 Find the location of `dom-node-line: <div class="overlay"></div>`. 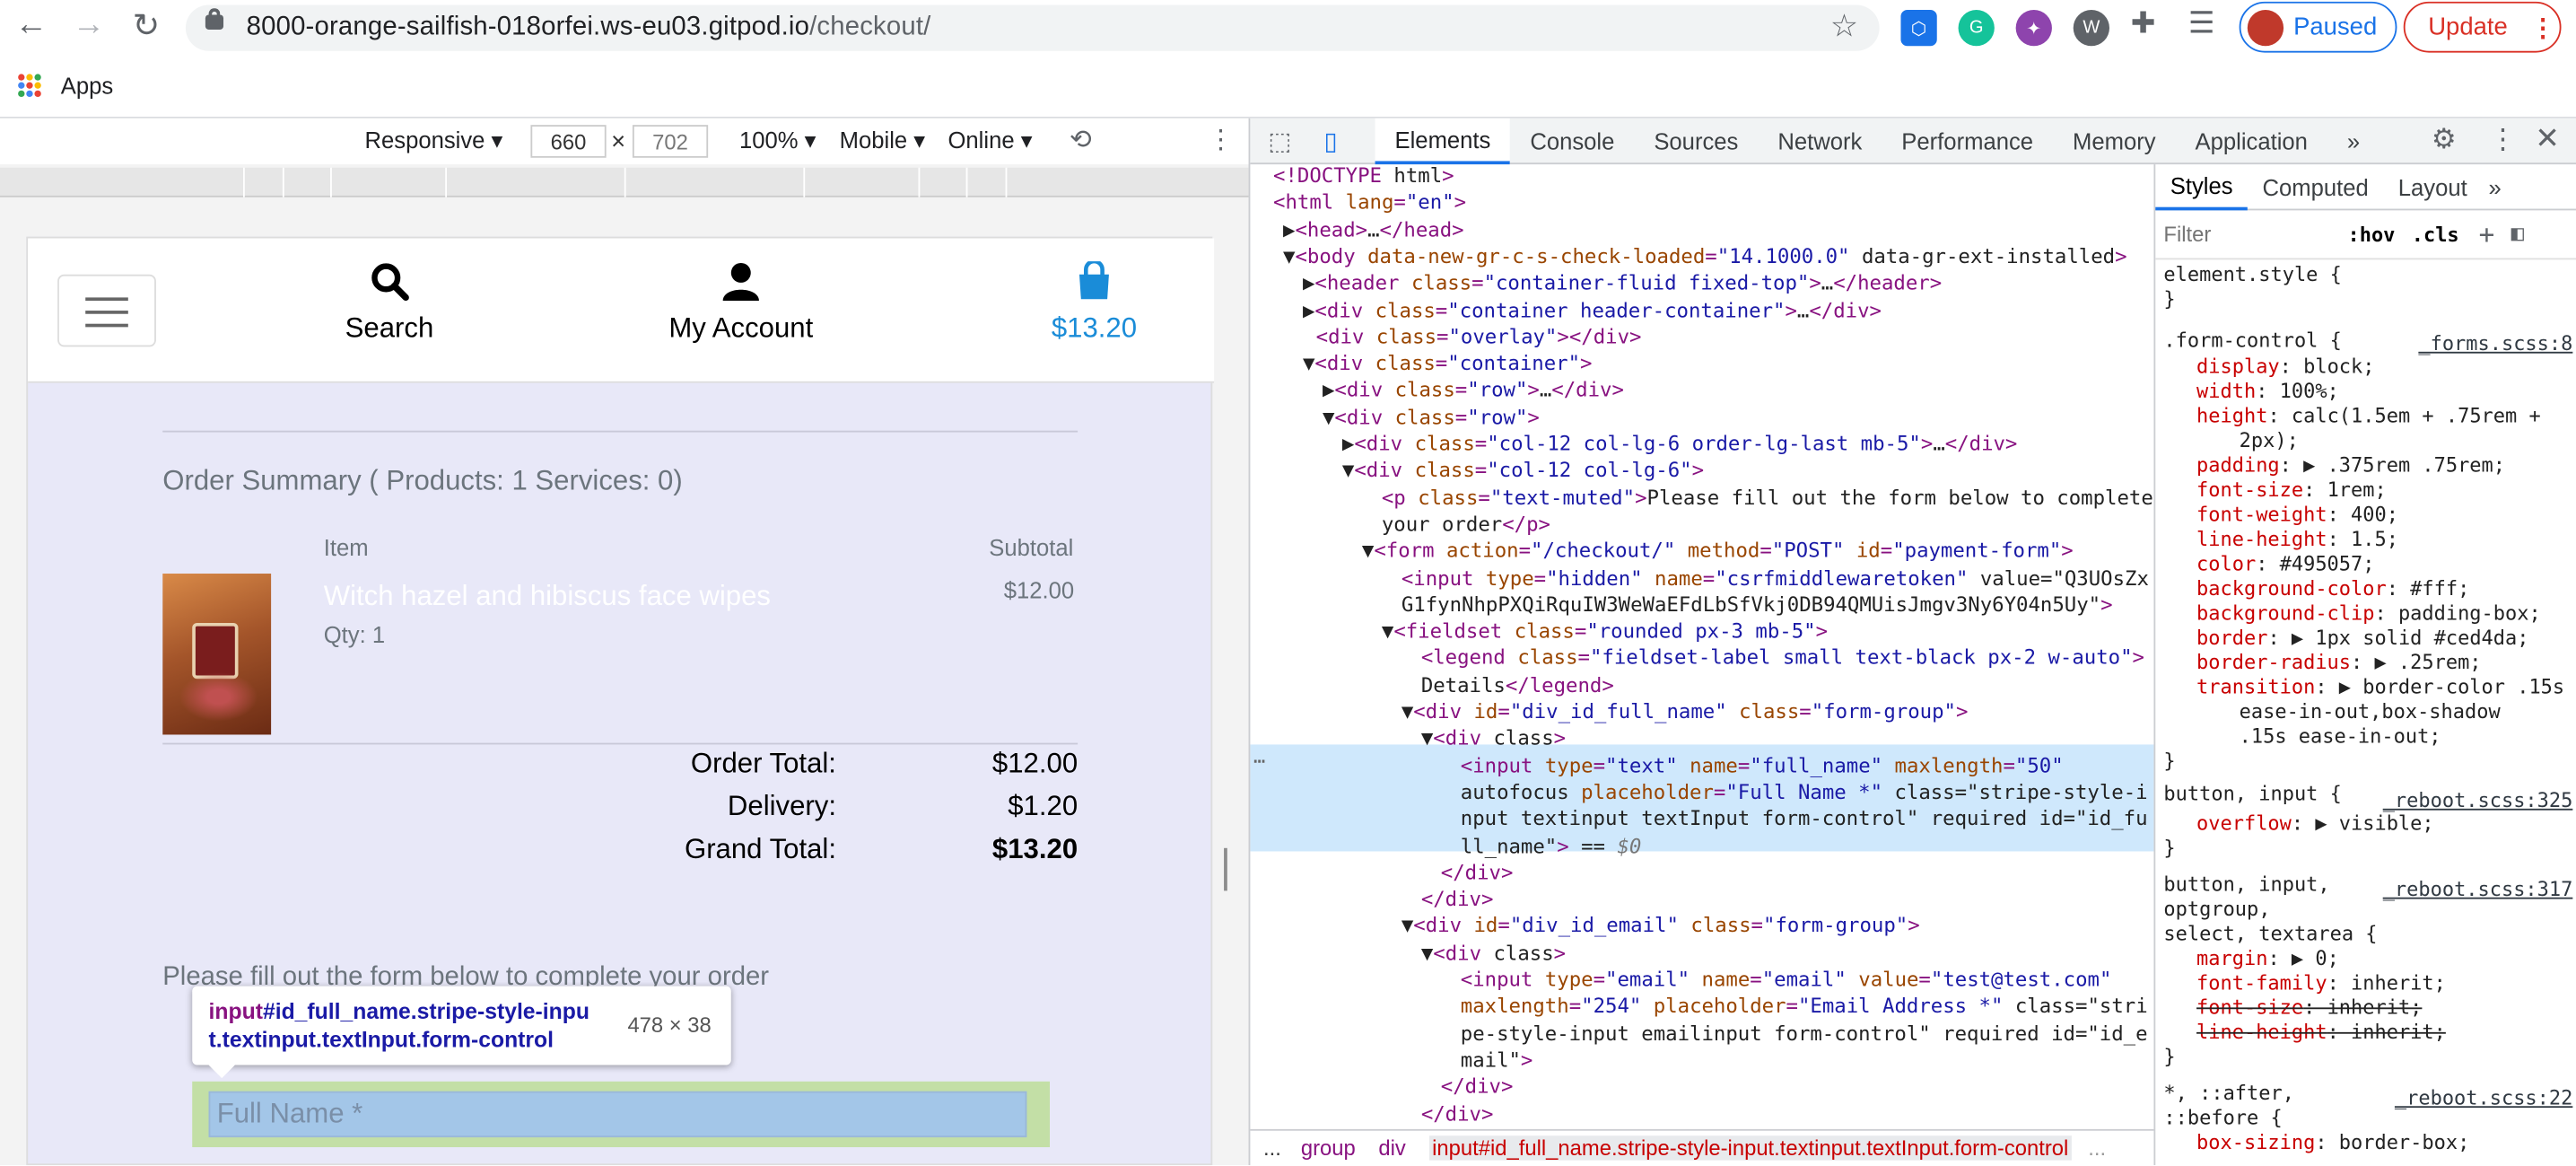

dom-node-line: <div class="overlay"></div> is located at coordinates (1735, 336).